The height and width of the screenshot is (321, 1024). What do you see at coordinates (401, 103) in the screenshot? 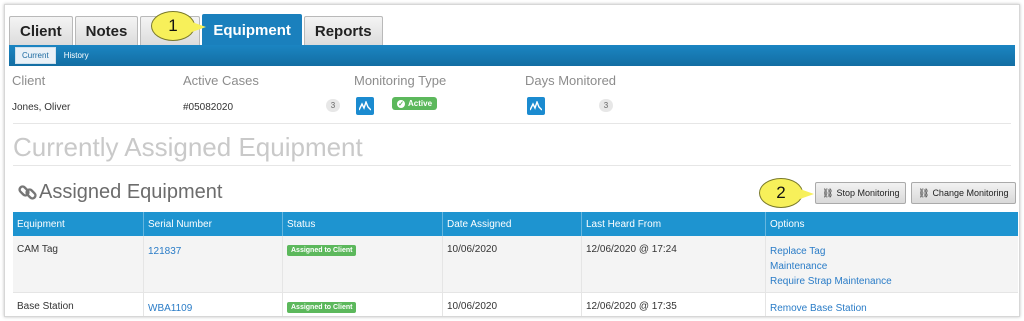
I see `check-icon: ✓` at bounding box center [401, 103].